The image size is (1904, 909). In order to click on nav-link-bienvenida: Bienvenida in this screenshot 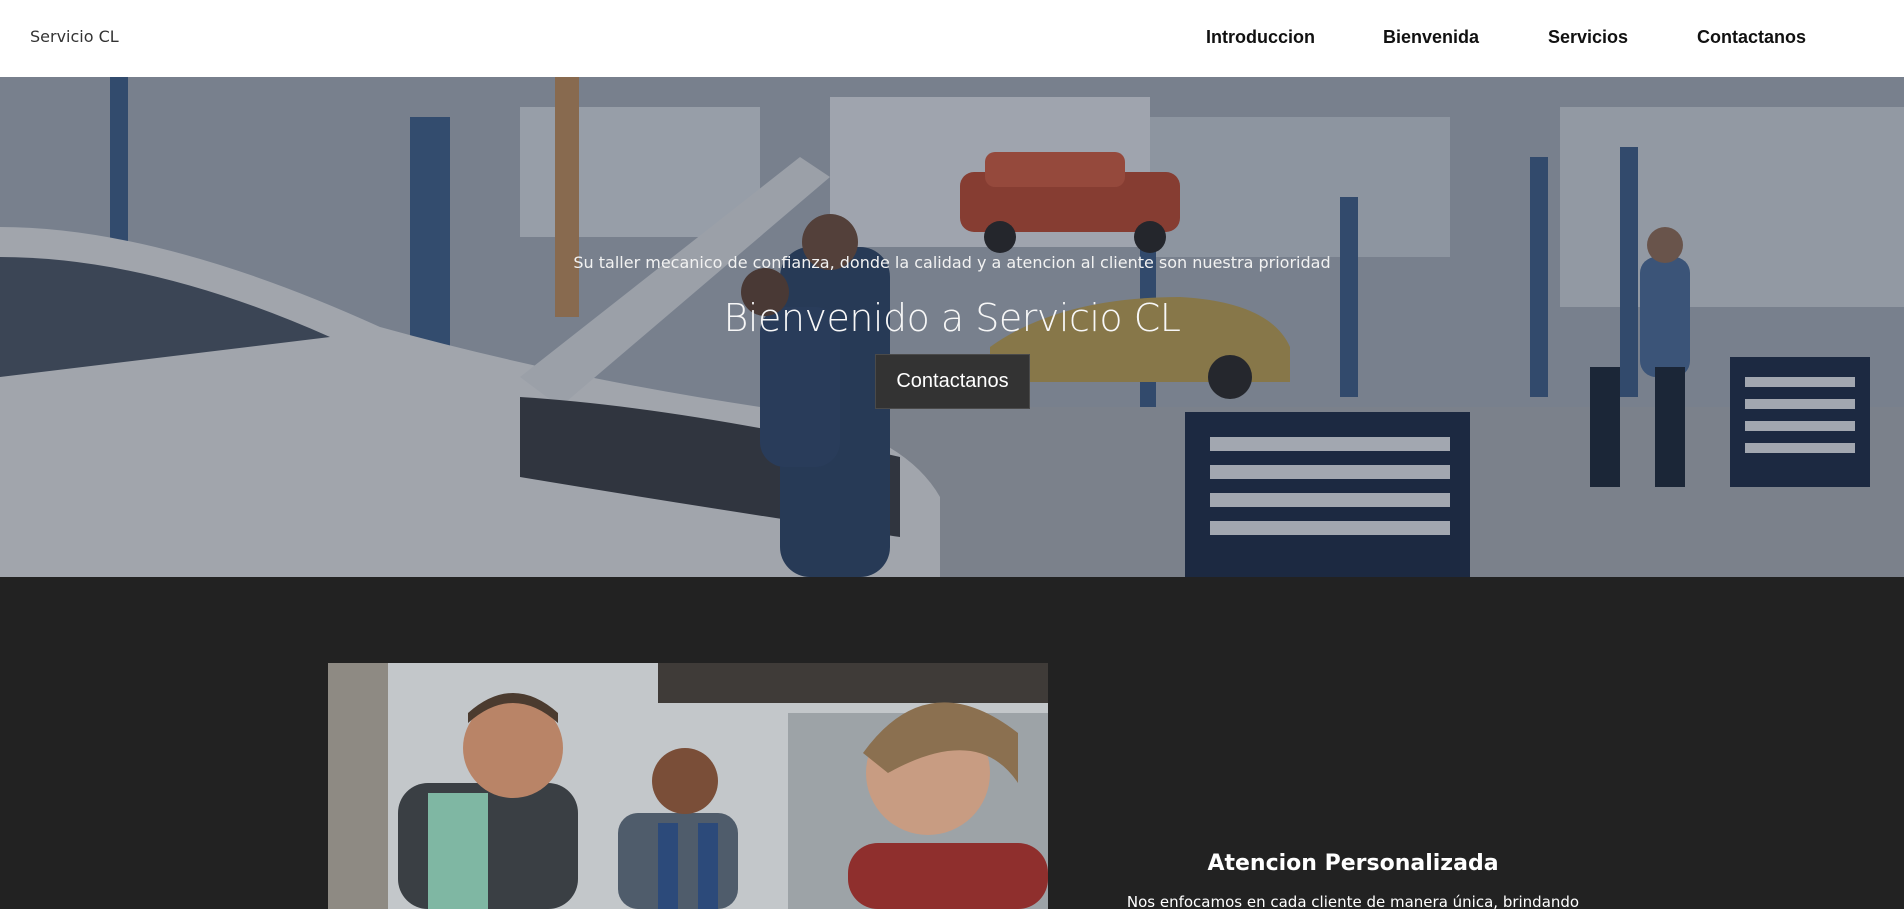, I will do `click(1438, 37)`.